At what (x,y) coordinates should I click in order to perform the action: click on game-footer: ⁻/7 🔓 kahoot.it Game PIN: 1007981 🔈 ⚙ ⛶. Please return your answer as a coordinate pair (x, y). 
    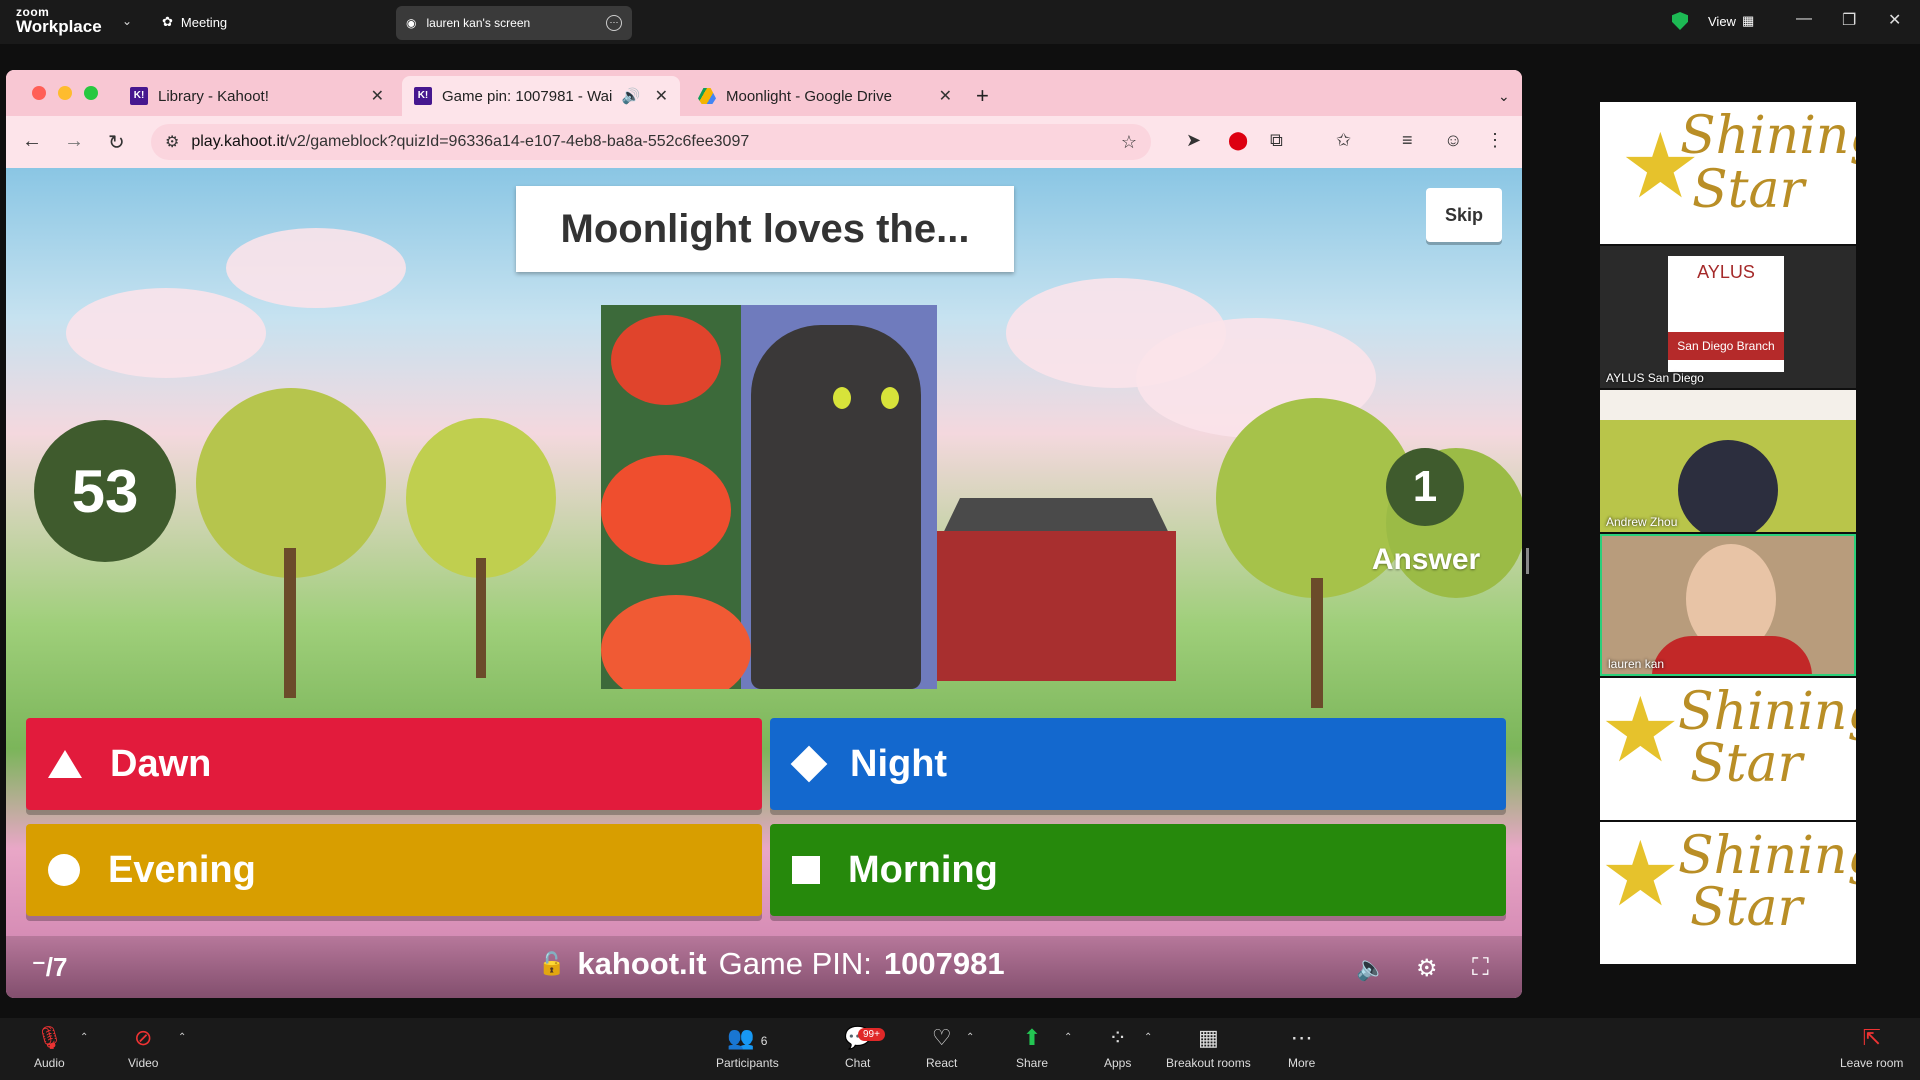
    Looking at the image, I should click on (764, 967).